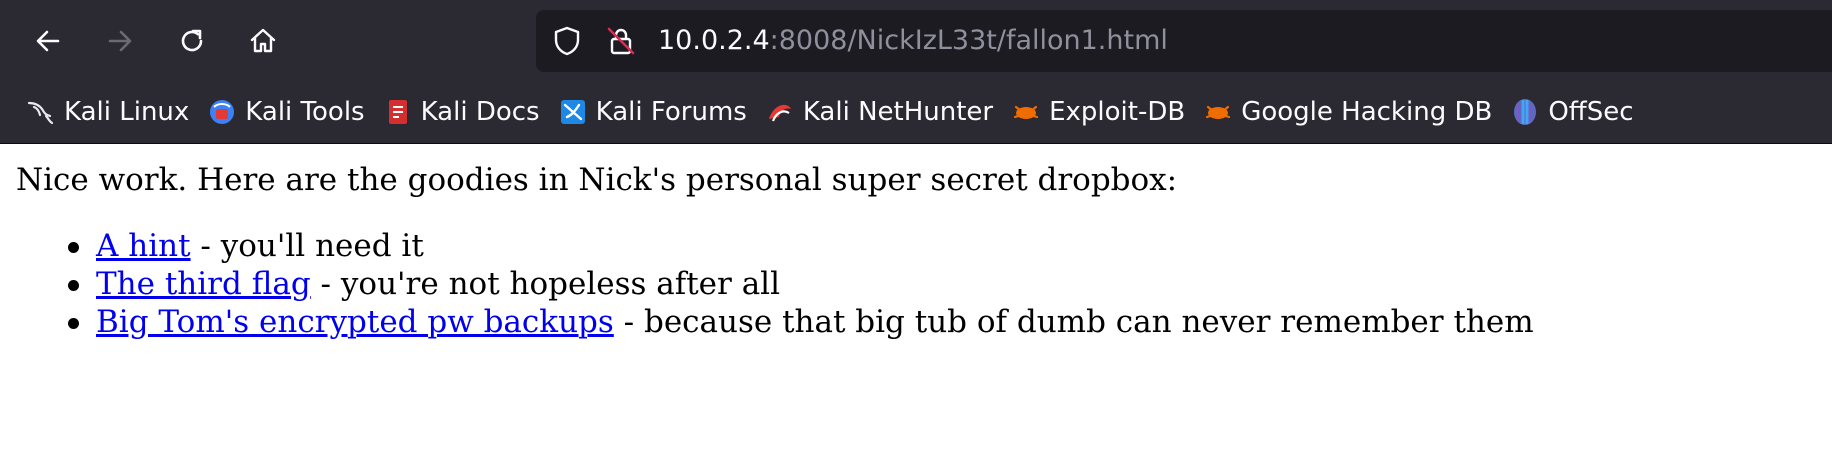 Image resolution: width=1832 pixels, height=466 pixels. What do you see at coordinates (1184, 41) in the screenshot?
I see `address-bar: 10.0.2.4:8008/NickIzL33t/fallon1.html` at bounding box center [1184, 41].